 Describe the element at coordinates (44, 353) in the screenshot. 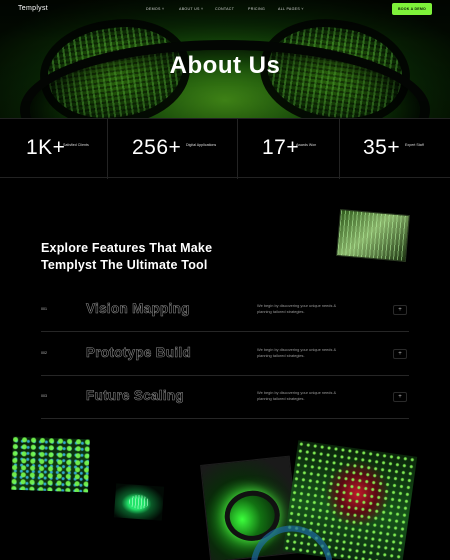

I see `feature-number: 002` at that location.